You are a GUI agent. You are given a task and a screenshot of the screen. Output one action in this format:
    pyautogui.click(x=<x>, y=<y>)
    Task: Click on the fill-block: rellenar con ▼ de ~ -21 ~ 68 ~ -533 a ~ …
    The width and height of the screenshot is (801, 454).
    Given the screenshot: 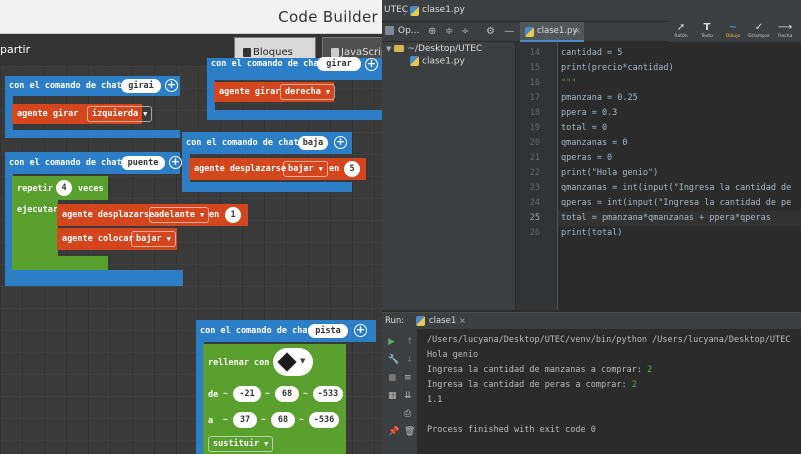 What is the action you would take?
    pyautogui.click(x=274, y=399)
    